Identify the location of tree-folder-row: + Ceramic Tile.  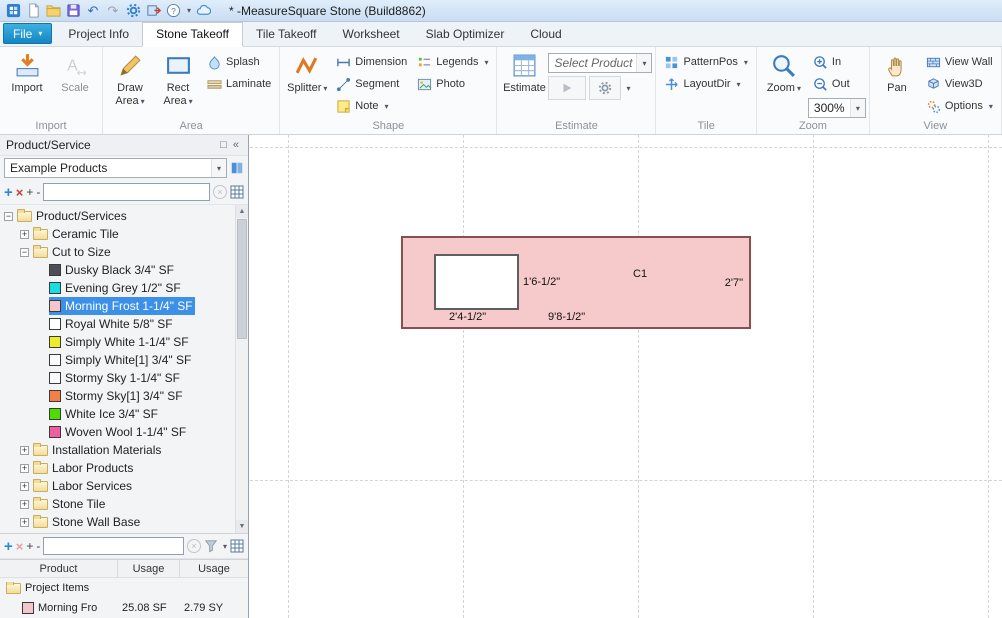
(70, 234).